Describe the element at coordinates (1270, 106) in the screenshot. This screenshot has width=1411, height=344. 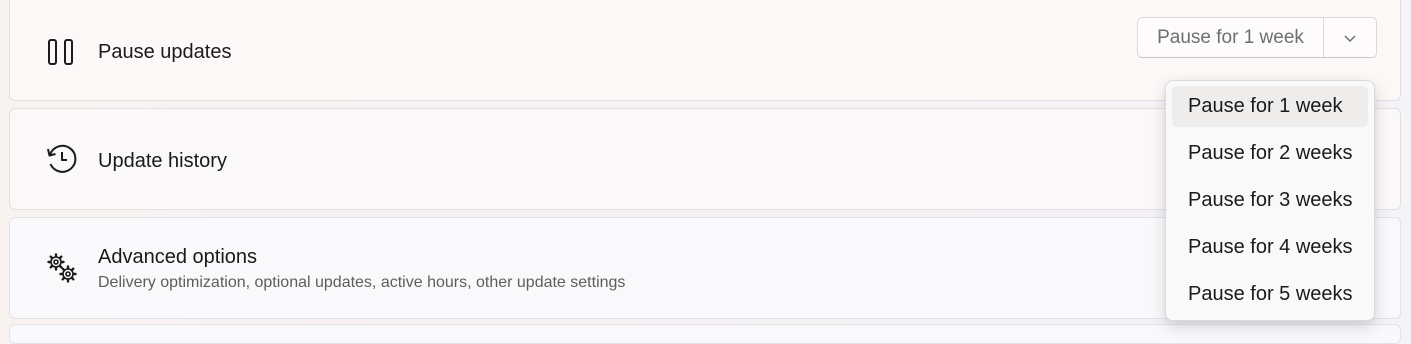
I see `menu-item-pause-1-week: Pause for 1 week` at that location.